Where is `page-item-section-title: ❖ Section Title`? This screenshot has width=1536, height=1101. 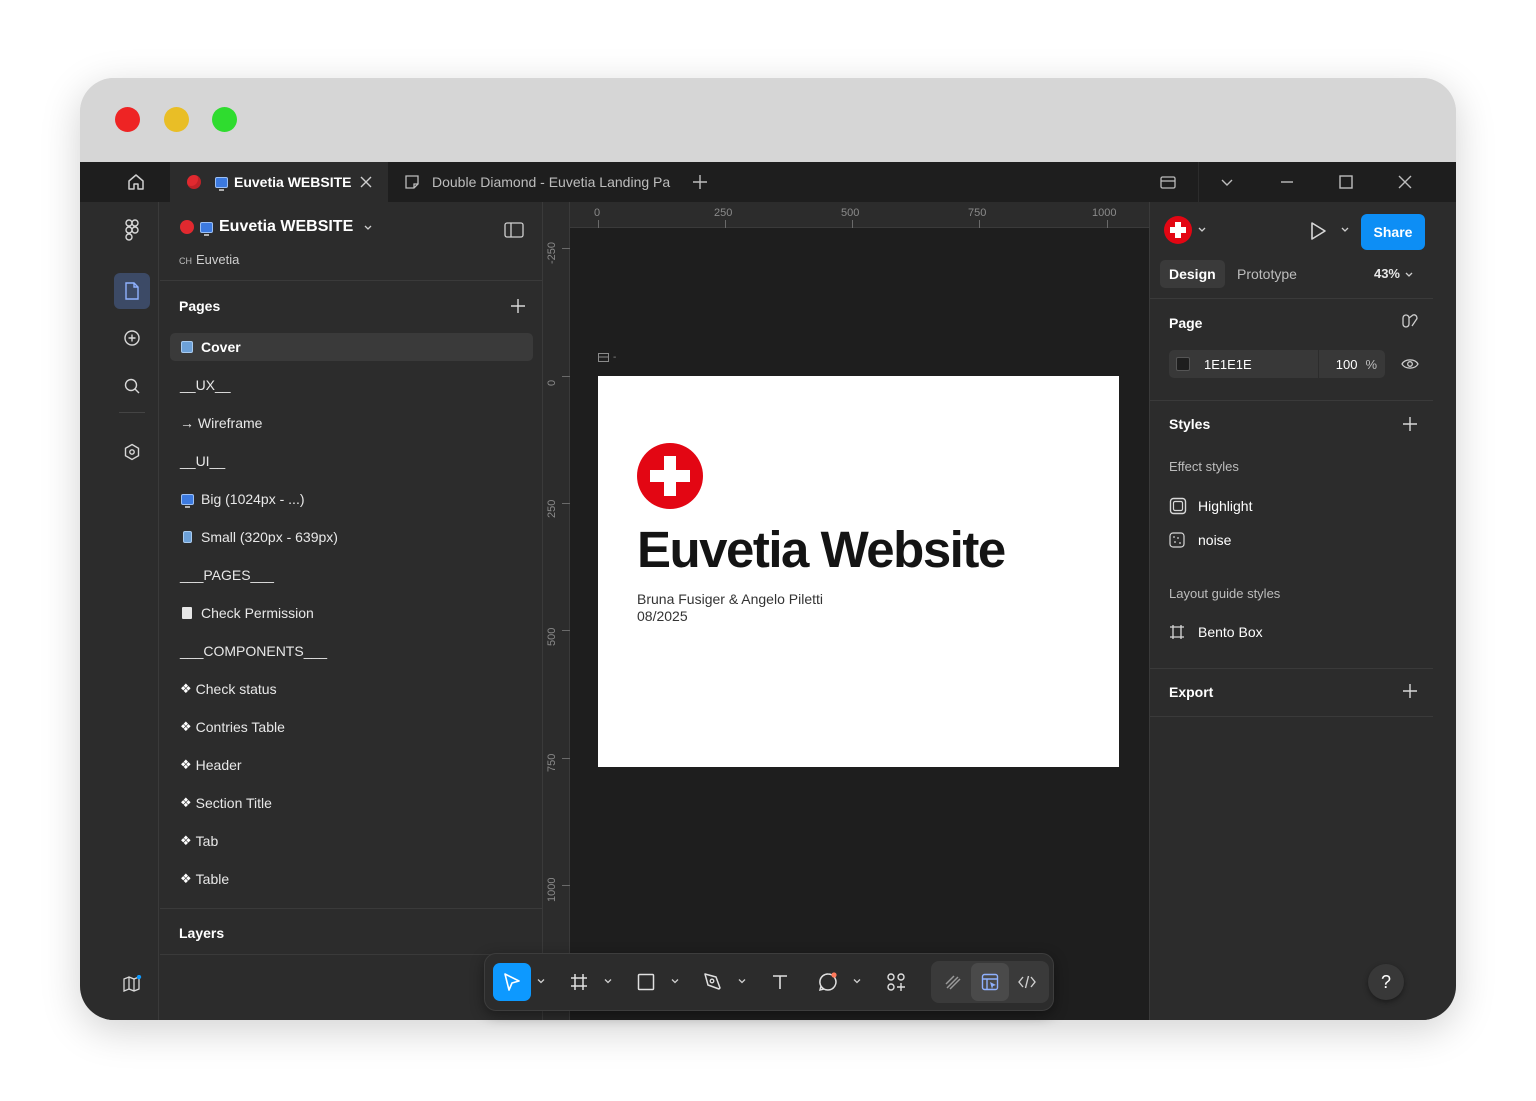 page-item-section-title: ❖ Section Title is located at coordinates (351, 803).